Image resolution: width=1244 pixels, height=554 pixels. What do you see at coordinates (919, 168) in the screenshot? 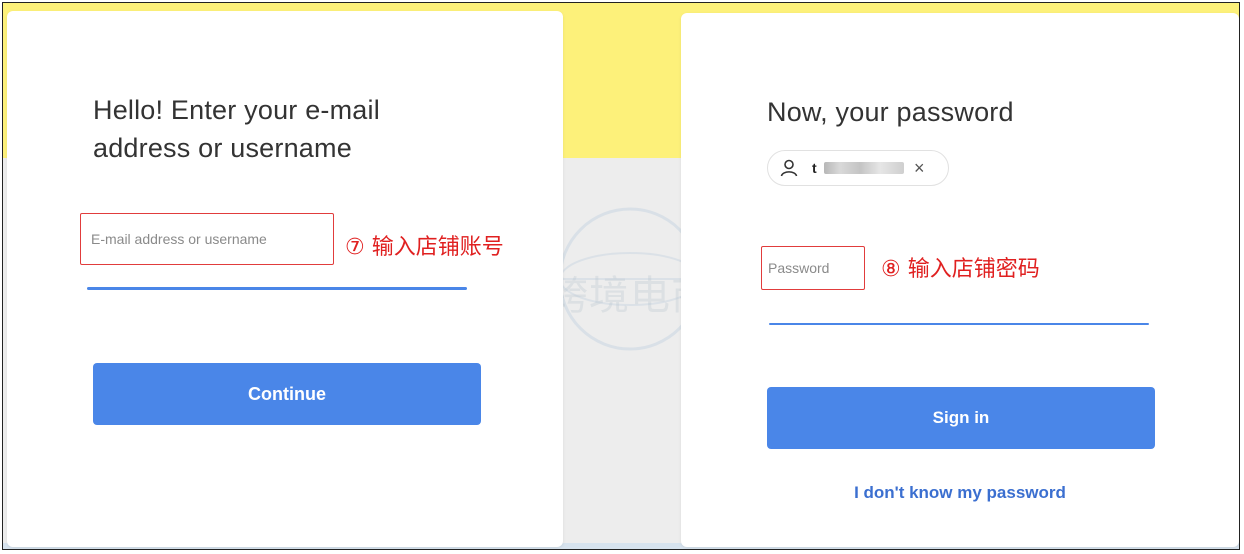
I see `close-icon: ×` at bounding box center [919, 168].